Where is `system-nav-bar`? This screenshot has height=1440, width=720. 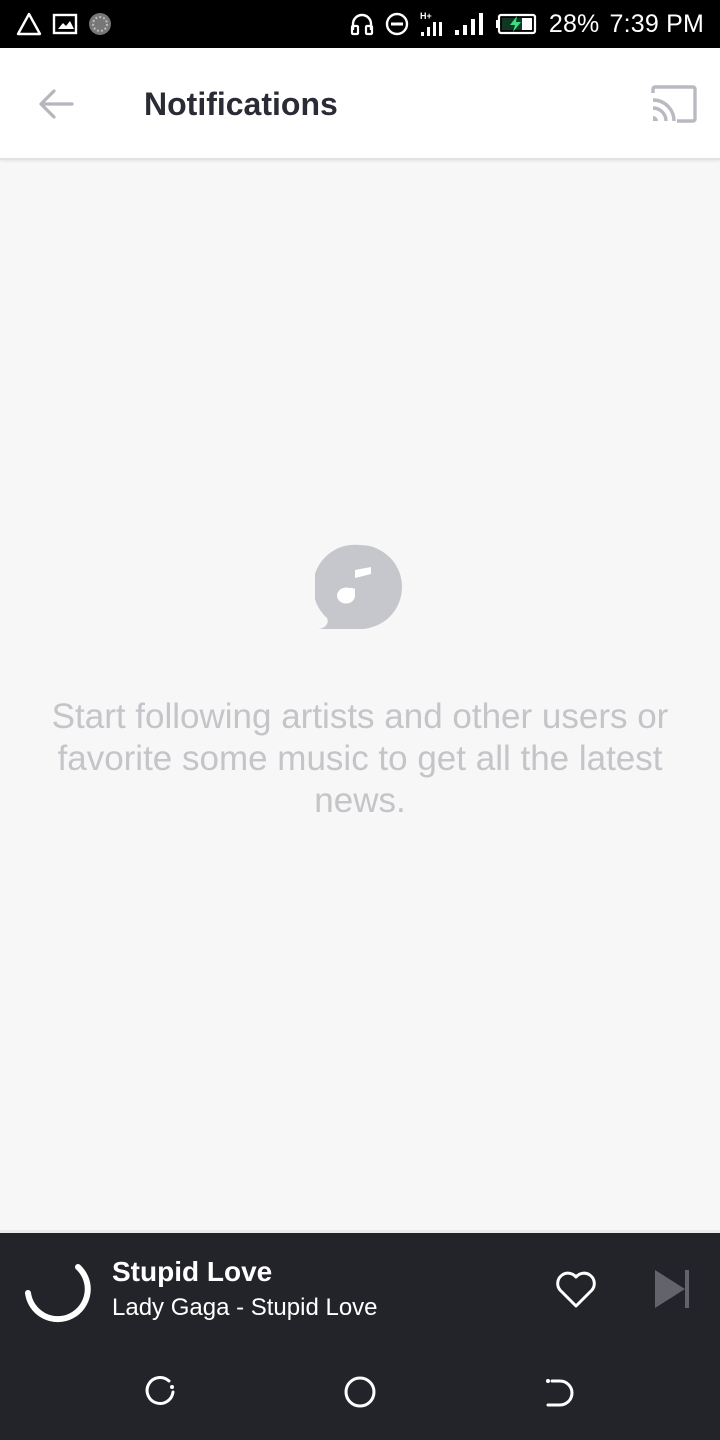 system-nav-bar is located at coordinates (360, 1392).